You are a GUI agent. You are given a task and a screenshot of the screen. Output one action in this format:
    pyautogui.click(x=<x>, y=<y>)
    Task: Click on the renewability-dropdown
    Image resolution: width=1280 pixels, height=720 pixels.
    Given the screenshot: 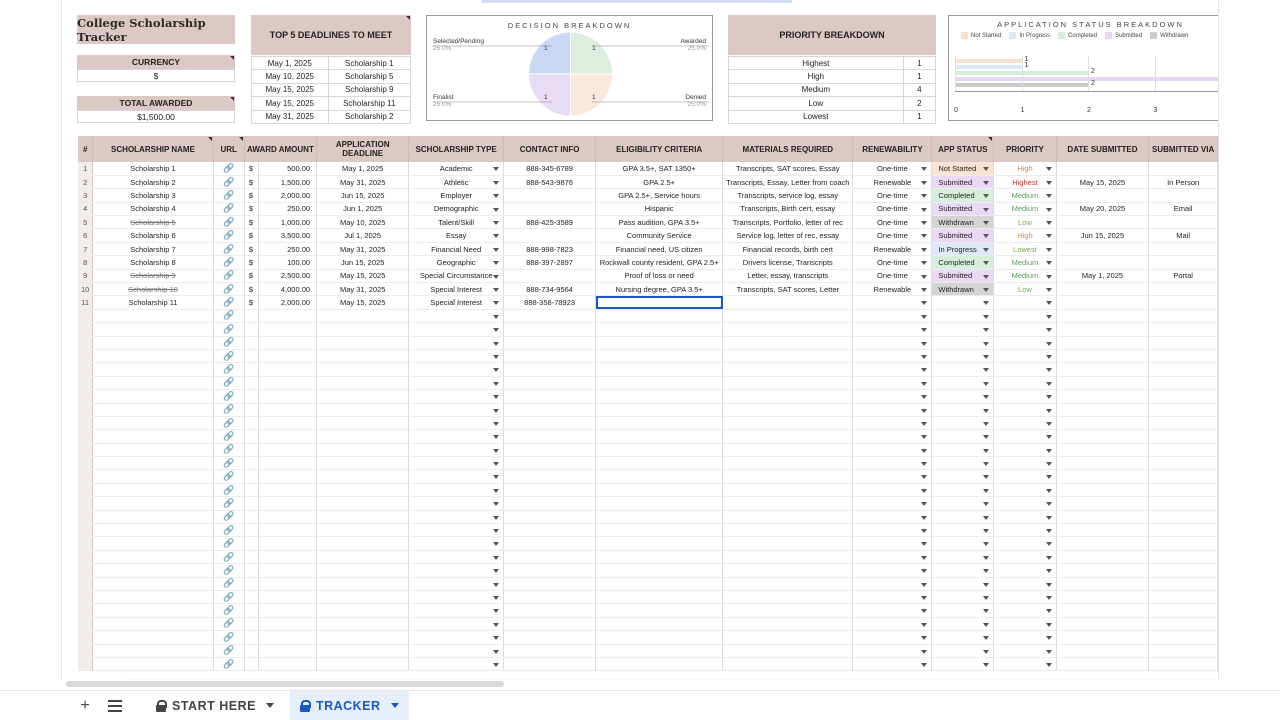 What is the action you would take?
    pyautogui.click(x=892, y=302)
    